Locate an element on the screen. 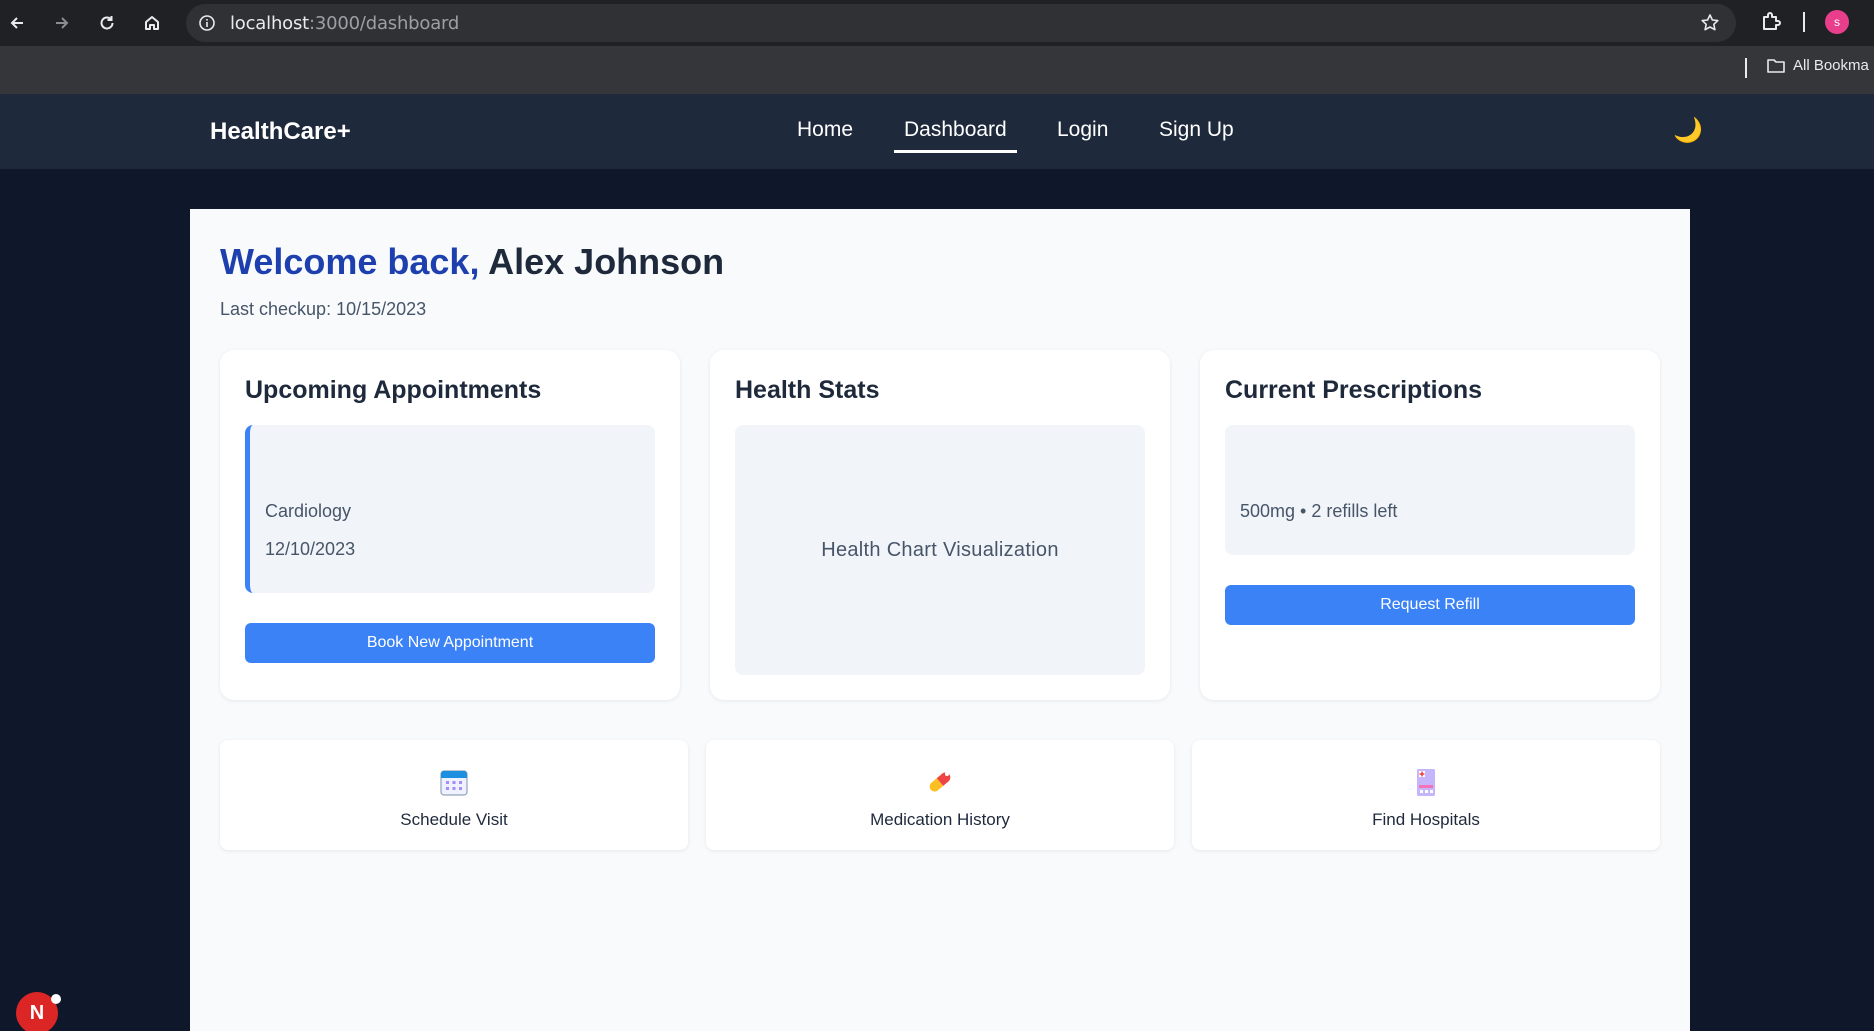  quick-action-schedule-visit: Schedule Visit is located at coordinates (454, 795).